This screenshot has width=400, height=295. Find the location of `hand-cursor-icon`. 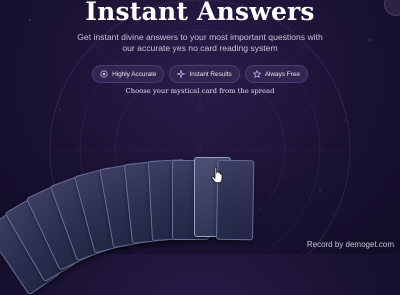

hand-cursor-icon is located at coordinates (217, 175).